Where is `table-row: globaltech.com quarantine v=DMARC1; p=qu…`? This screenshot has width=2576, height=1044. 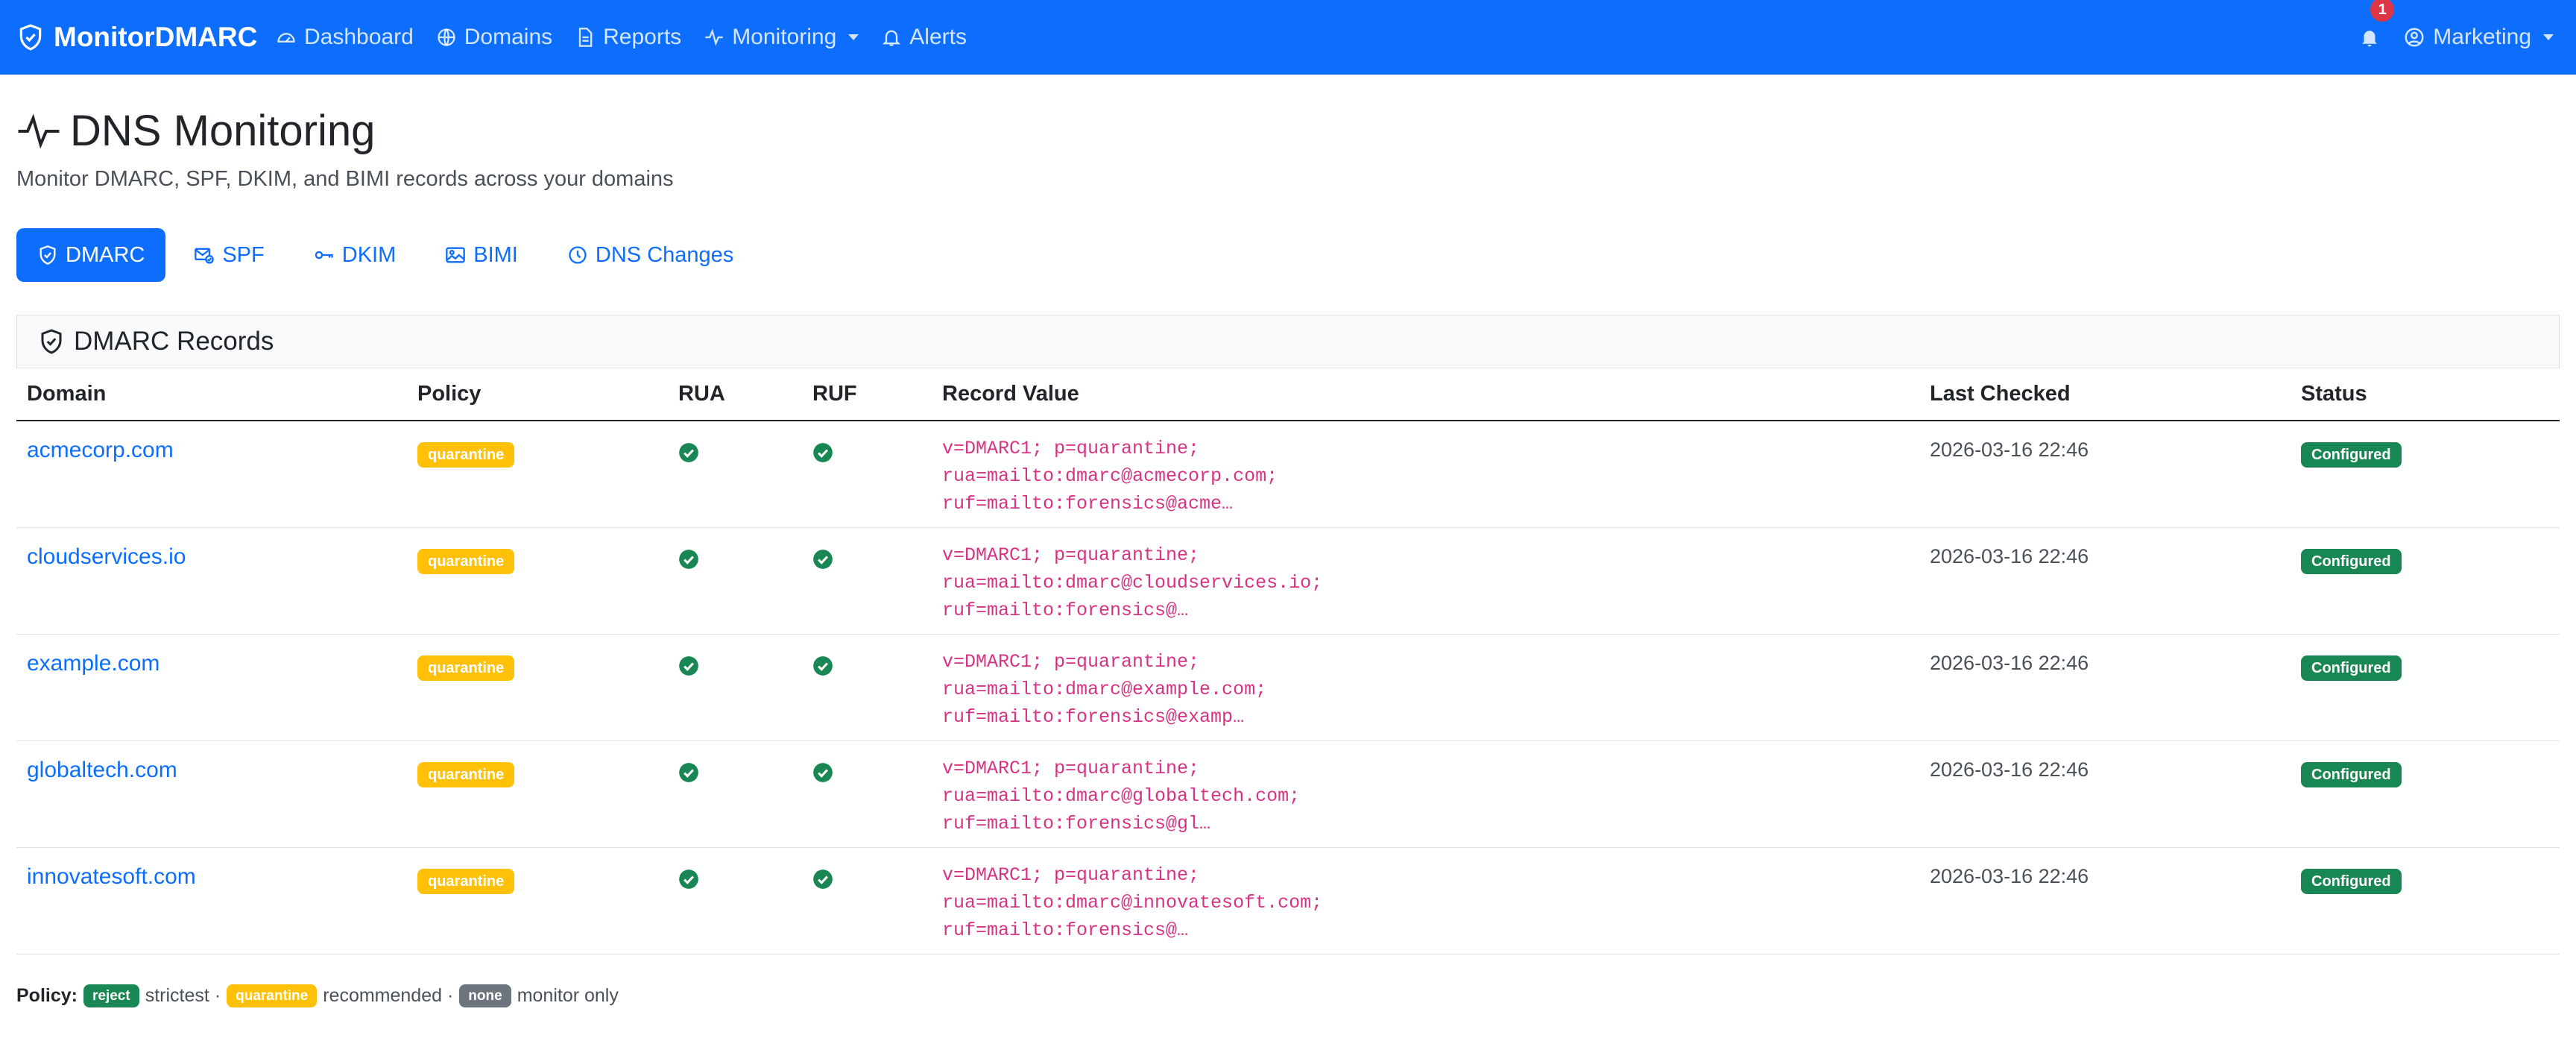 table-row: globaltech.com quarantine v=DMARC1; p=qu… is located at coordinates (1288, 794).